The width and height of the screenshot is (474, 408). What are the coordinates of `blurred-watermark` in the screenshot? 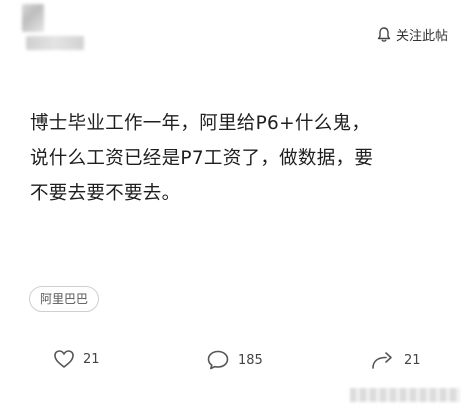 It's located at (405, 395).